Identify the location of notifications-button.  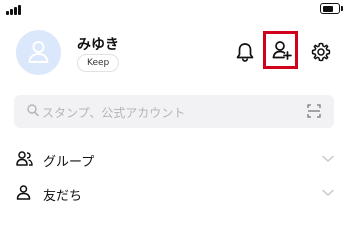
(245, 54).